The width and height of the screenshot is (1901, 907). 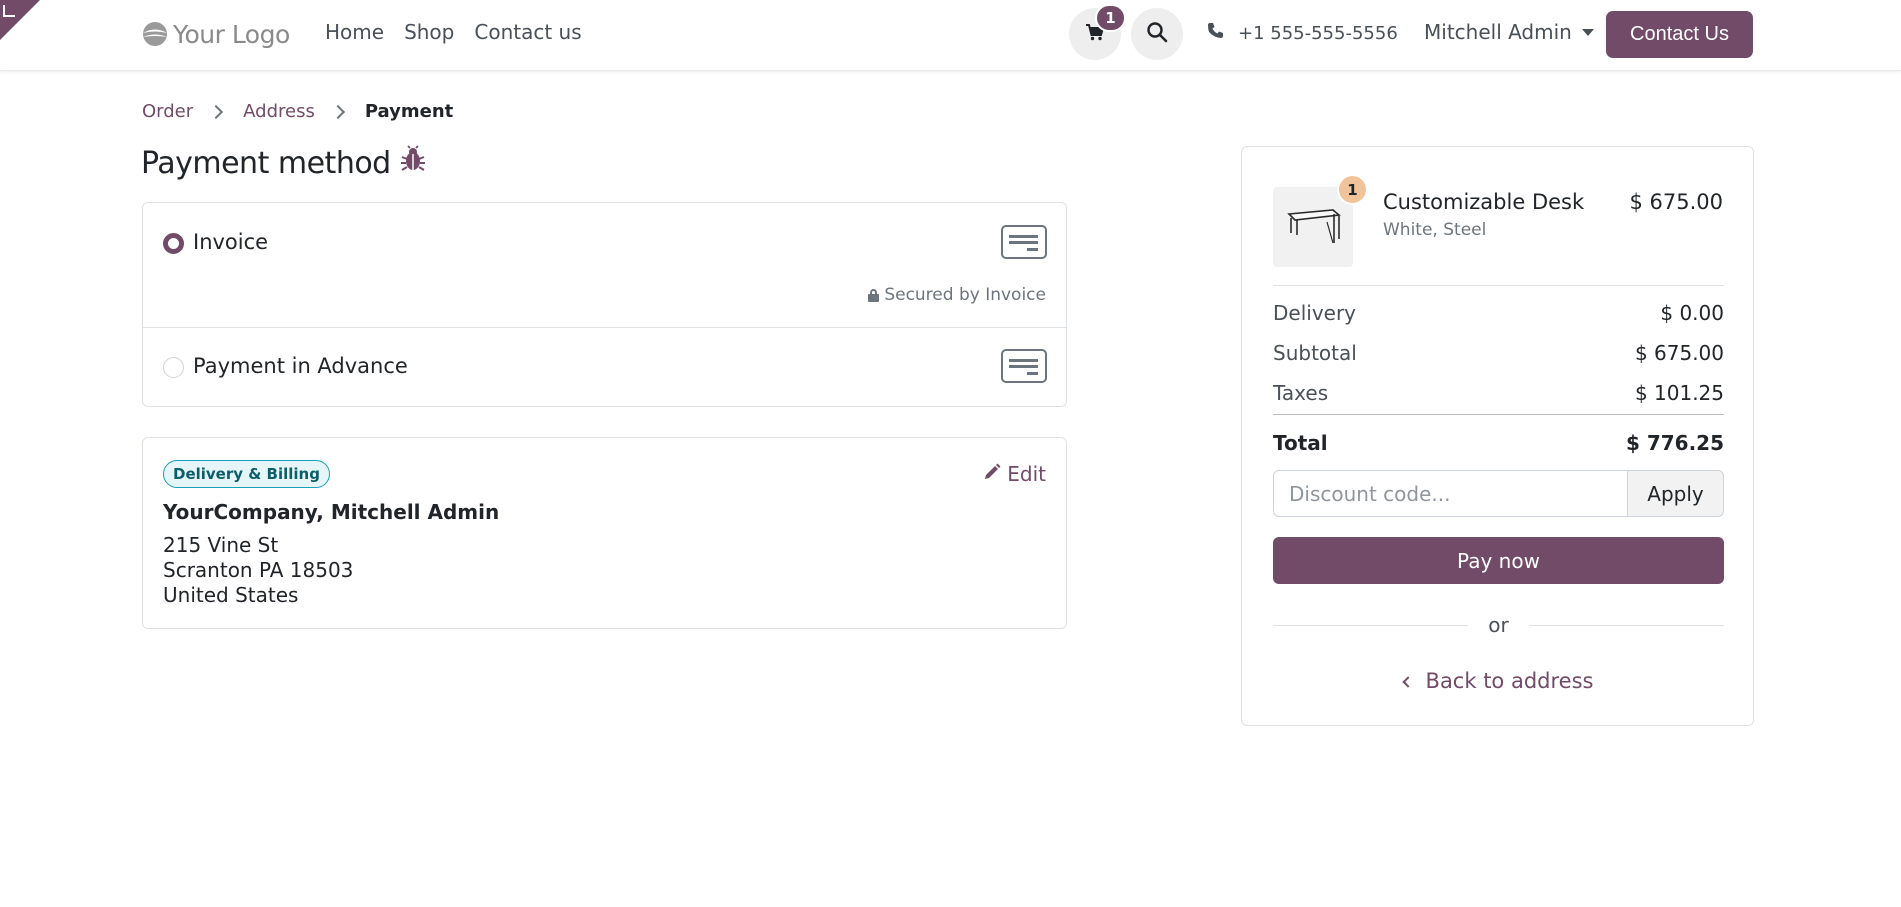 I want to click on site-logo: Your Logo, so click(x=215, y=34).